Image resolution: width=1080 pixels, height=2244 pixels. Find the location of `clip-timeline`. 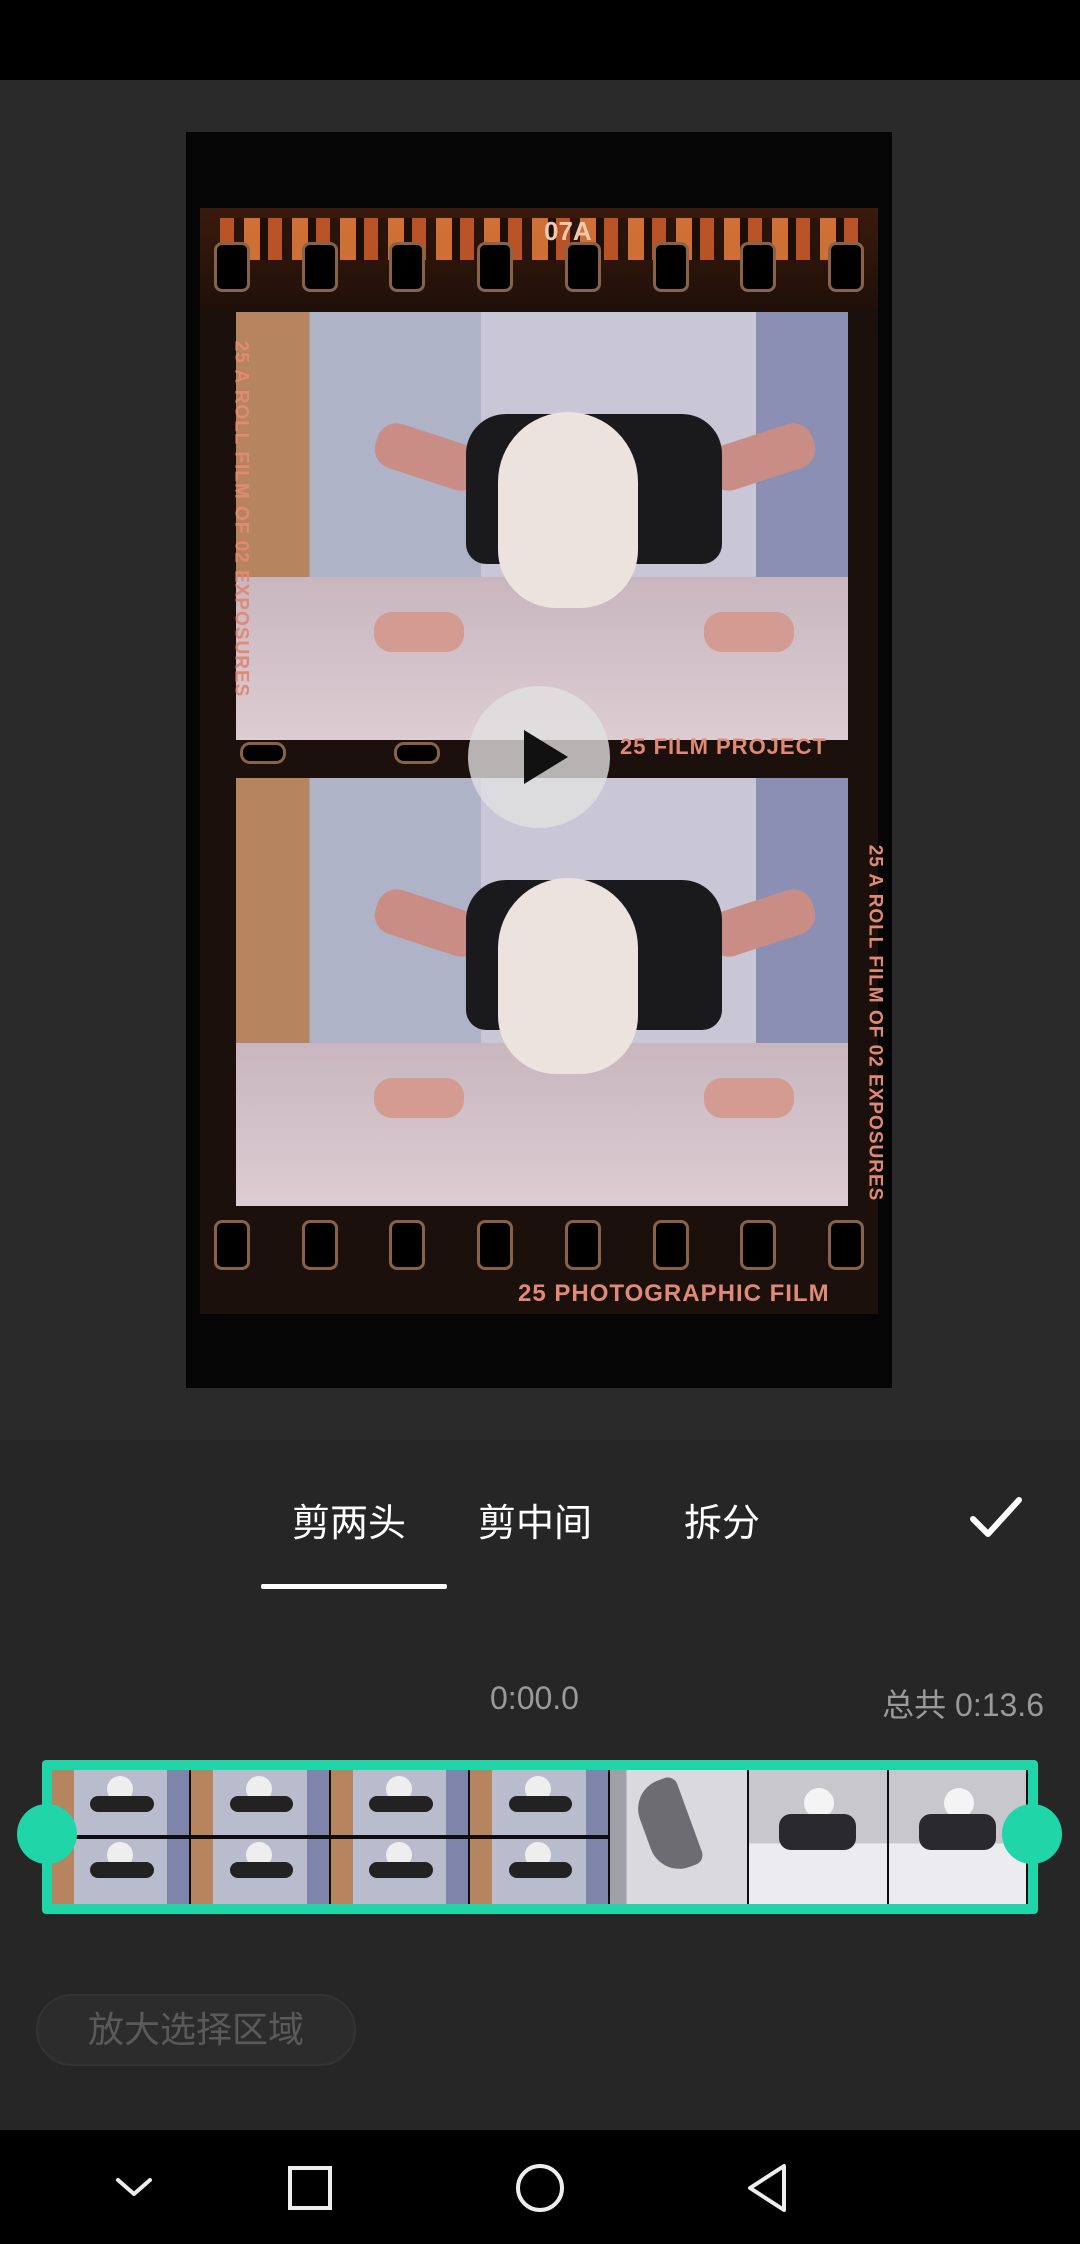

clip-timeline is located at coordinates (540, 1837).